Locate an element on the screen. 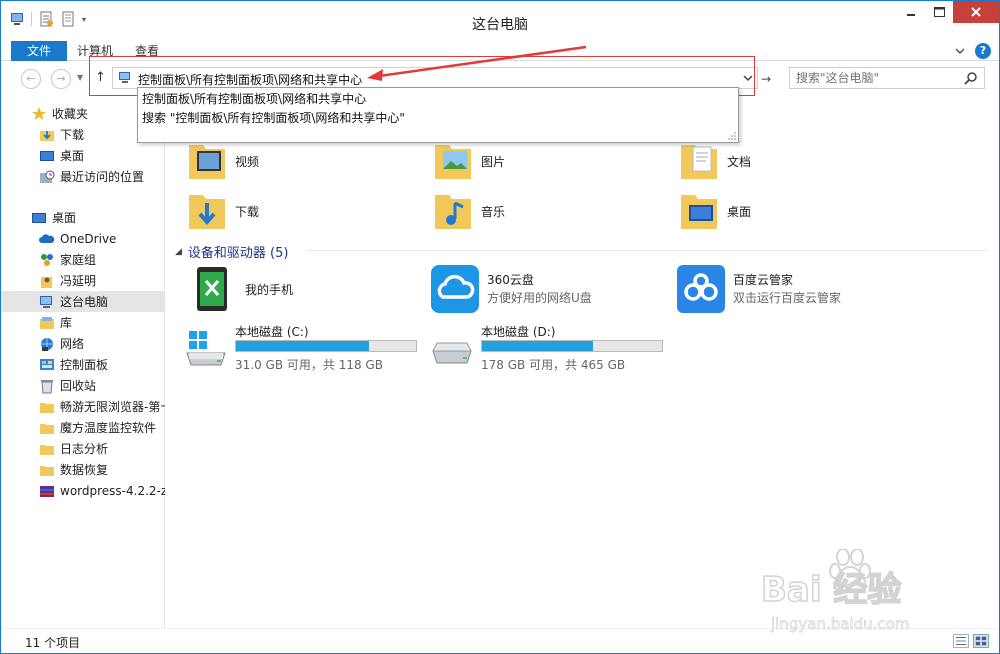 This screenshot has height=654, width=1000. folder-videos: 视频 is located at coordinates (282, 162).